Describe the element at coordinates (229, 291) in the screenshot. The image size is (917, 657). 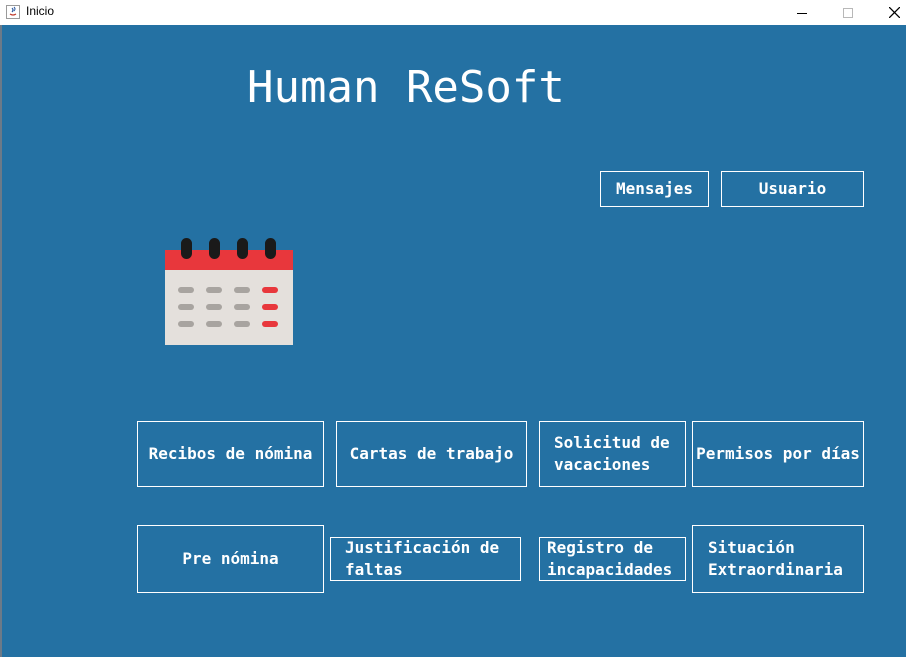
I see `calendar-icon` at that location.